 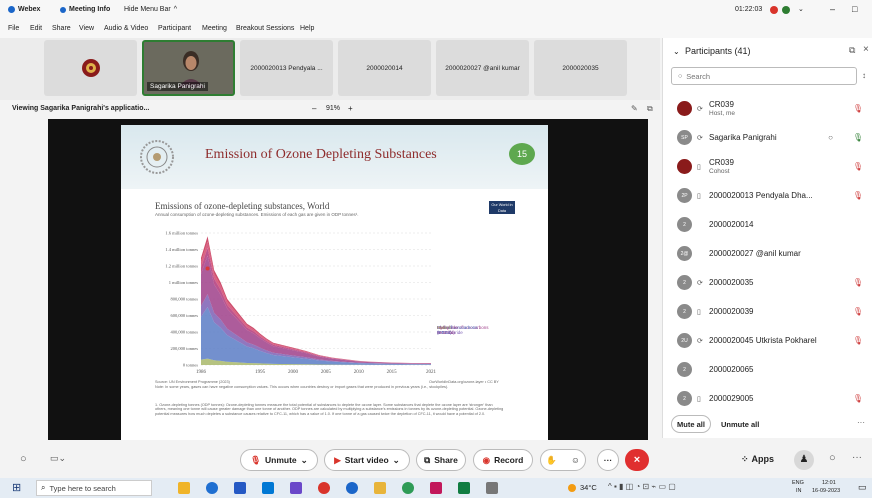 What do you see at coordinates (608, 460) in the screenshot?
I see `more-button: ···` at bounding box center [608, 460].